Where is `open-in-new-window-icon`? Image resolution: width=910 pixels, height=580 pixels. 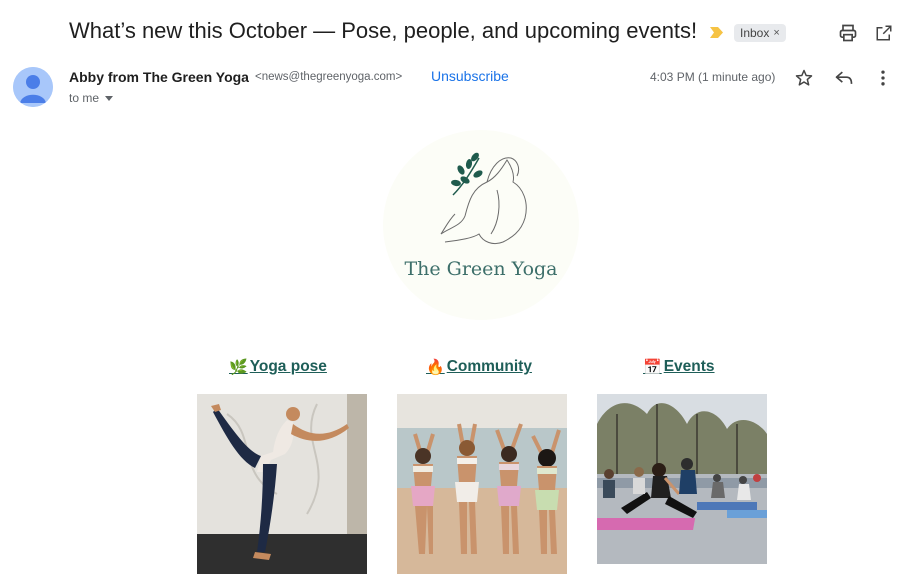 open-in-new-window-icon is located at coordinates (884, 33).